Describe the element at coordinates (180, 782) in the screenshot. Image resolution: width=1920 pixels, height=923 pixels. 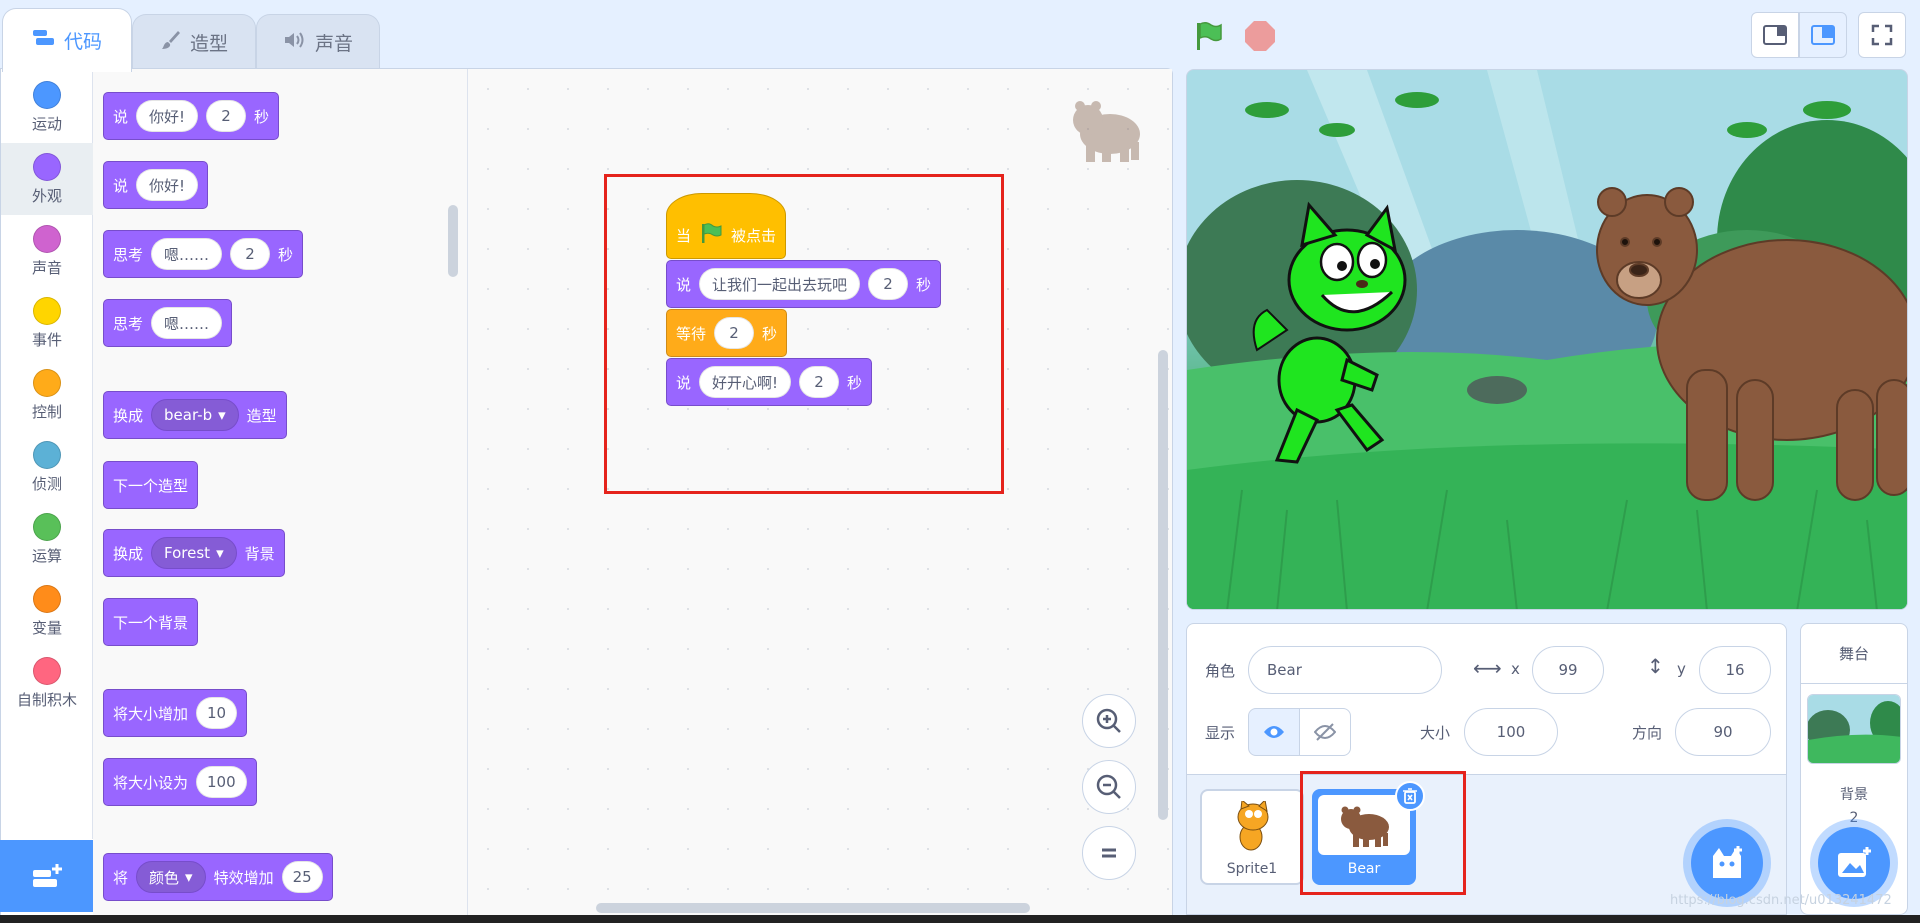
I see `set-size-block: 将大小设为 100` at that location.